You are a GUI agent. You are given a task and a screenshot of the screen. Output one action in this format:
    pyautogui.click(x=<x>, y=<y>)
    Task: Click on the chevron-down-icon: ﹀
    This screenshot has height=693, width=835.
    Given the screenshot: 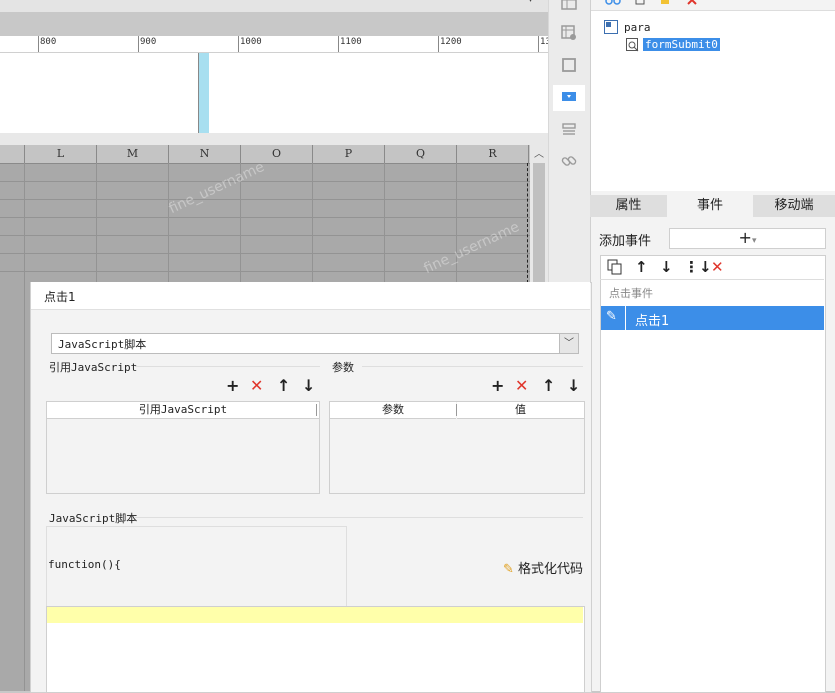 What is the action you would take?
    pyautogui.click(x=568, y=343)
    